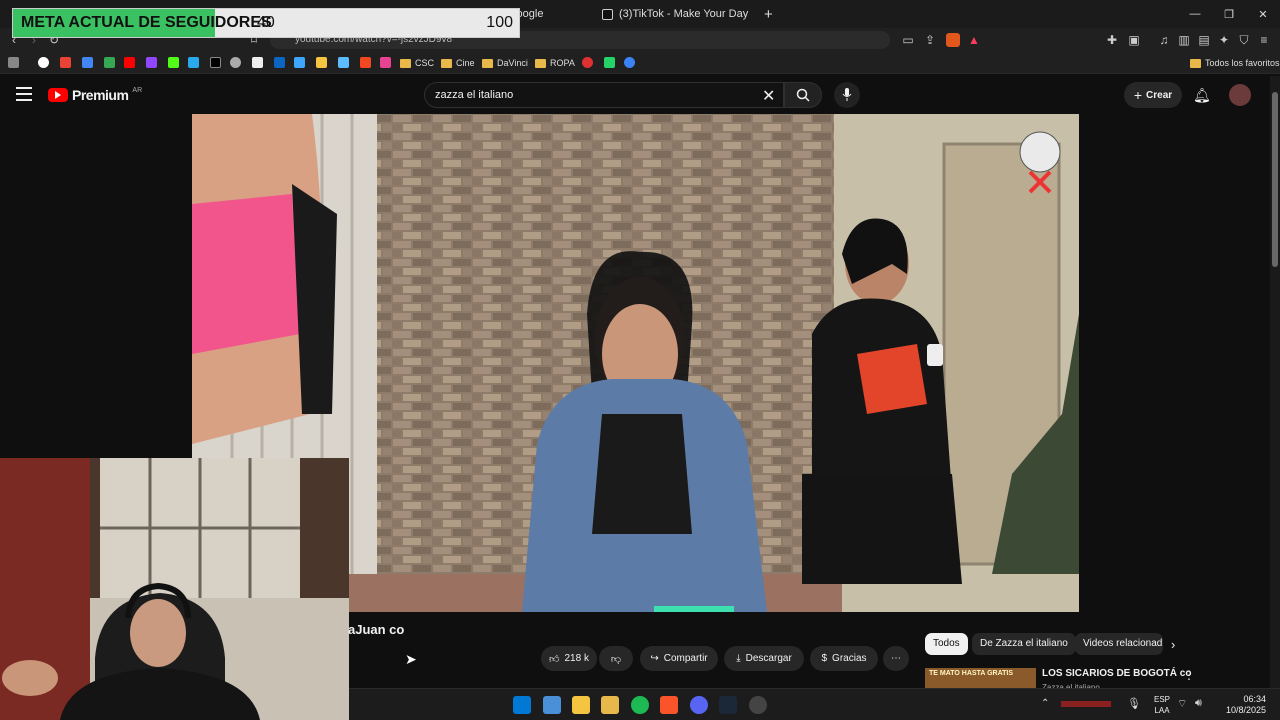 This screenshot has width=1280, height=720. I want to click on vpn-icon: ⛉, so click(1244, 40).